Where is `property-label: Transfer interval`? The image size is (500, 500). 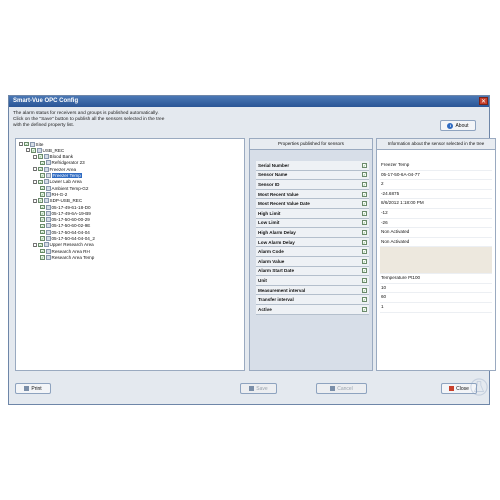 property-label: Transfer interval is located at coordinates (276, 300).